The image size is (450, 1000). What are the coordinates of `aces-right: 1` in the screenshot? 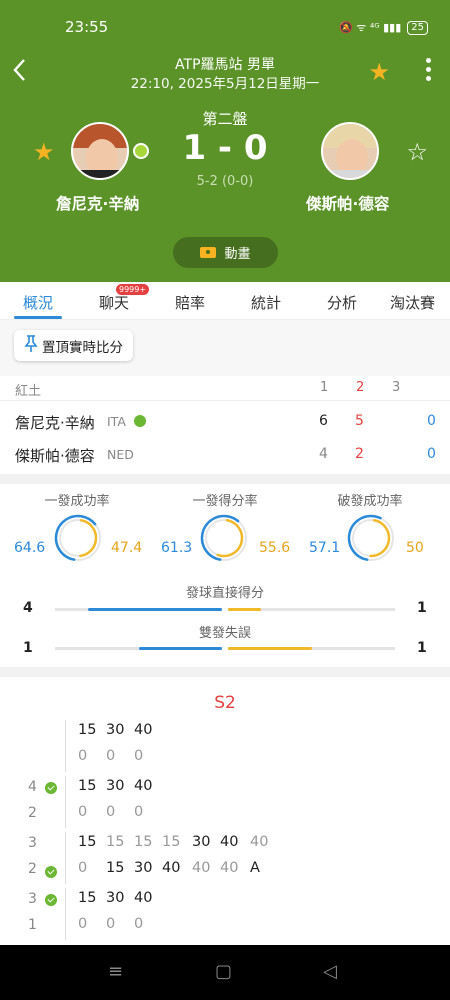 It's located at (422, 608).